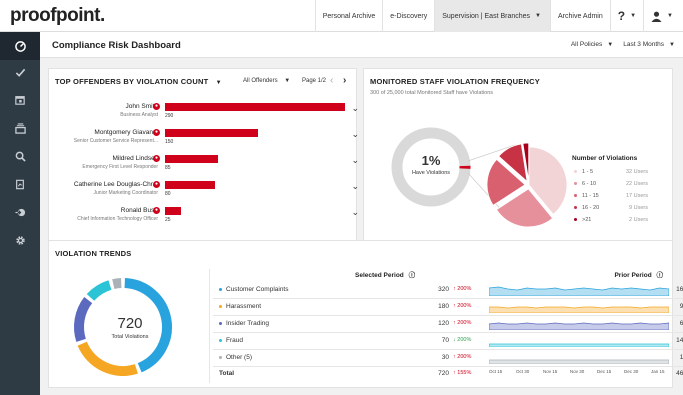 This screenshot has width=683, height=395. Describe the element at coordinates (610, 45) in the screenshot. I see `chevron-down-icon: ▼` at that location.